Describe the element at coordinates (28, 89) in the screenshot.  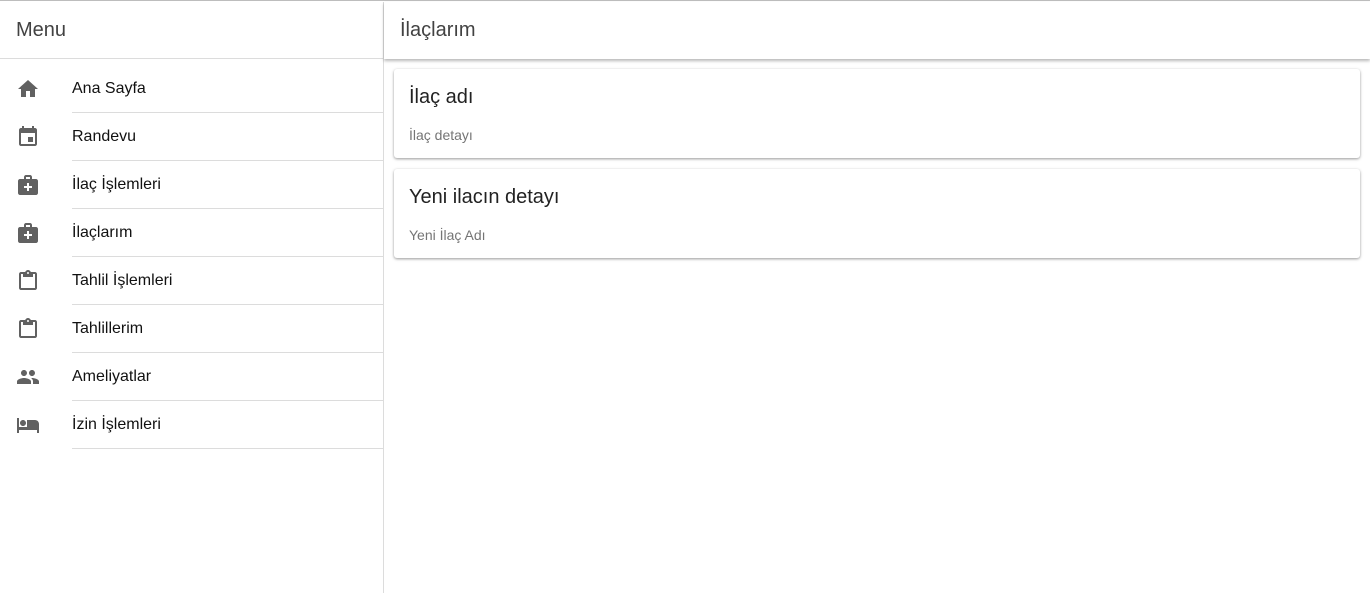
I see `home-icon` at that location.